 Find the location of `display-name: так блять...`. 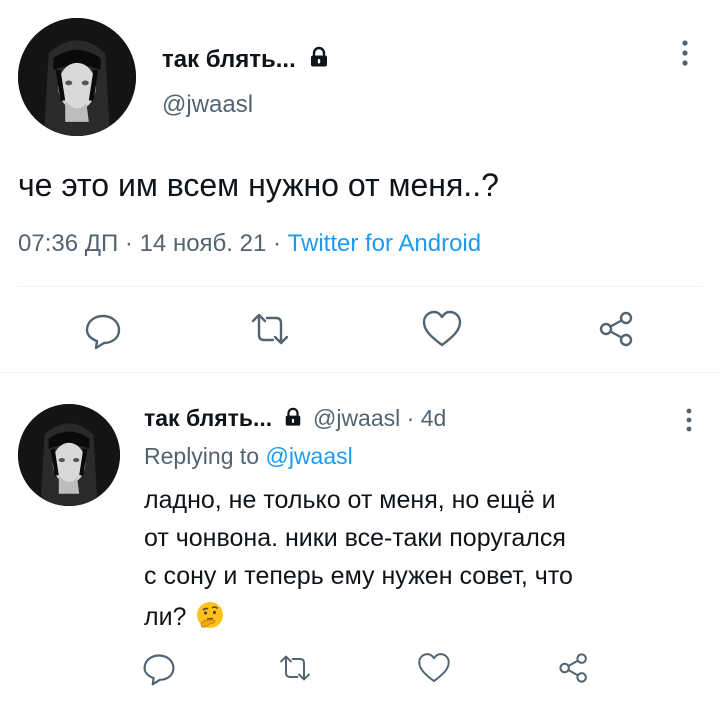

display-name: так блять... is located at coordinates (246, 60).